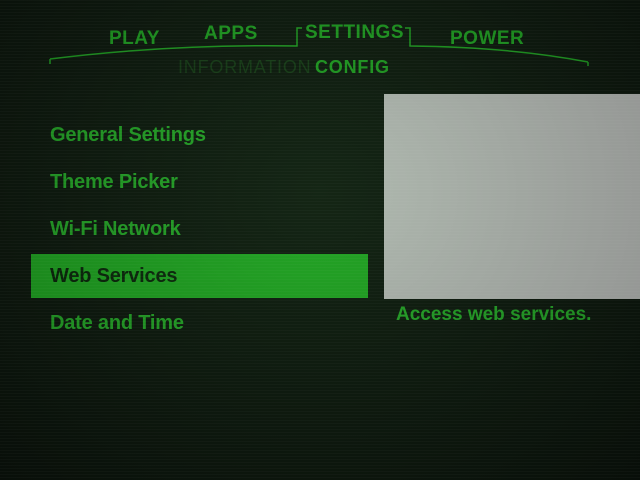  I want to click on subtab-information: INFORMATION, so click(244, 67).